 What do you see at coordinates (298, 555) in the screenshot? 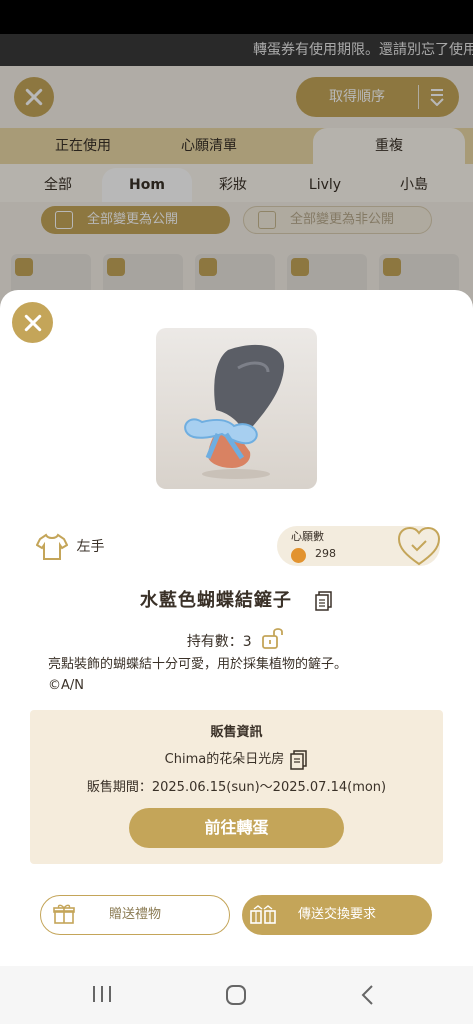
I see `heart-badge-icon` at bounding box center [298, 555].